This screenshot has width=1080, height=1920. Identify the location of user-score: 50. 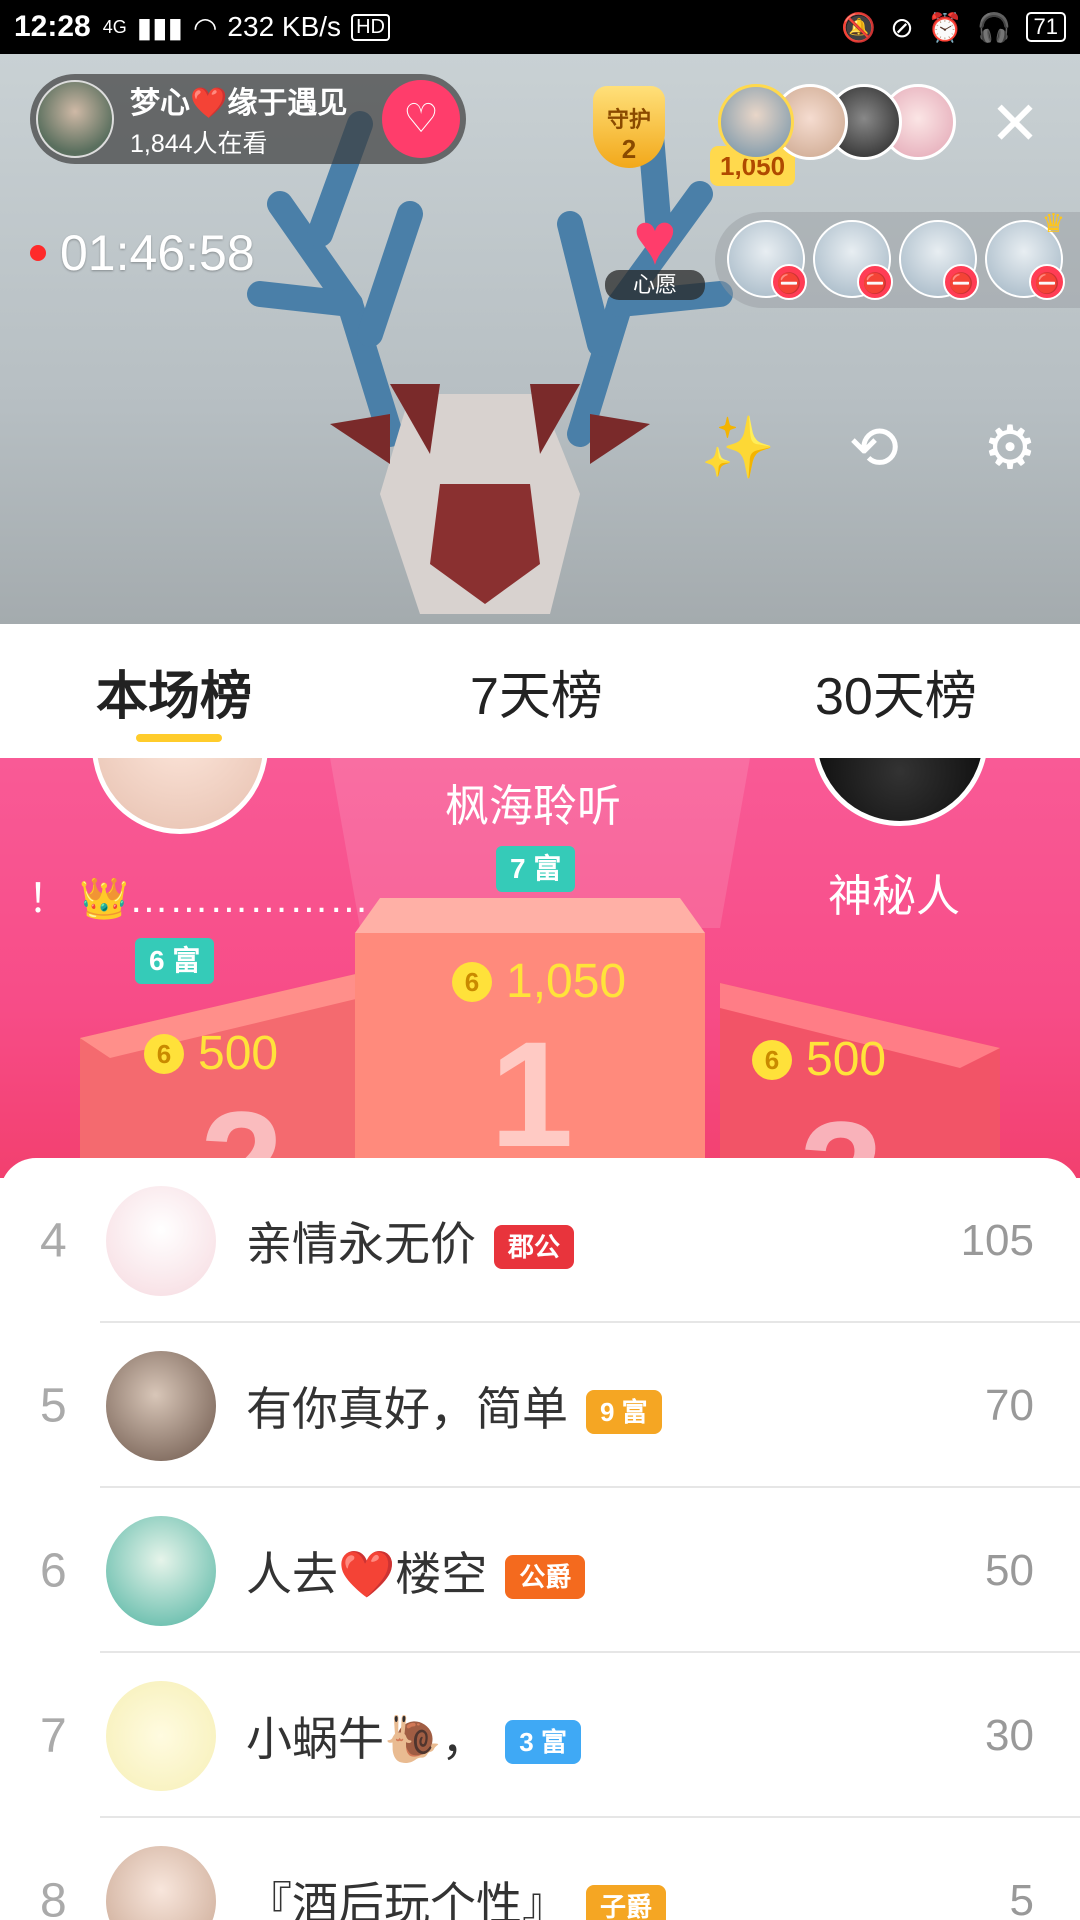
(1009, 1570).